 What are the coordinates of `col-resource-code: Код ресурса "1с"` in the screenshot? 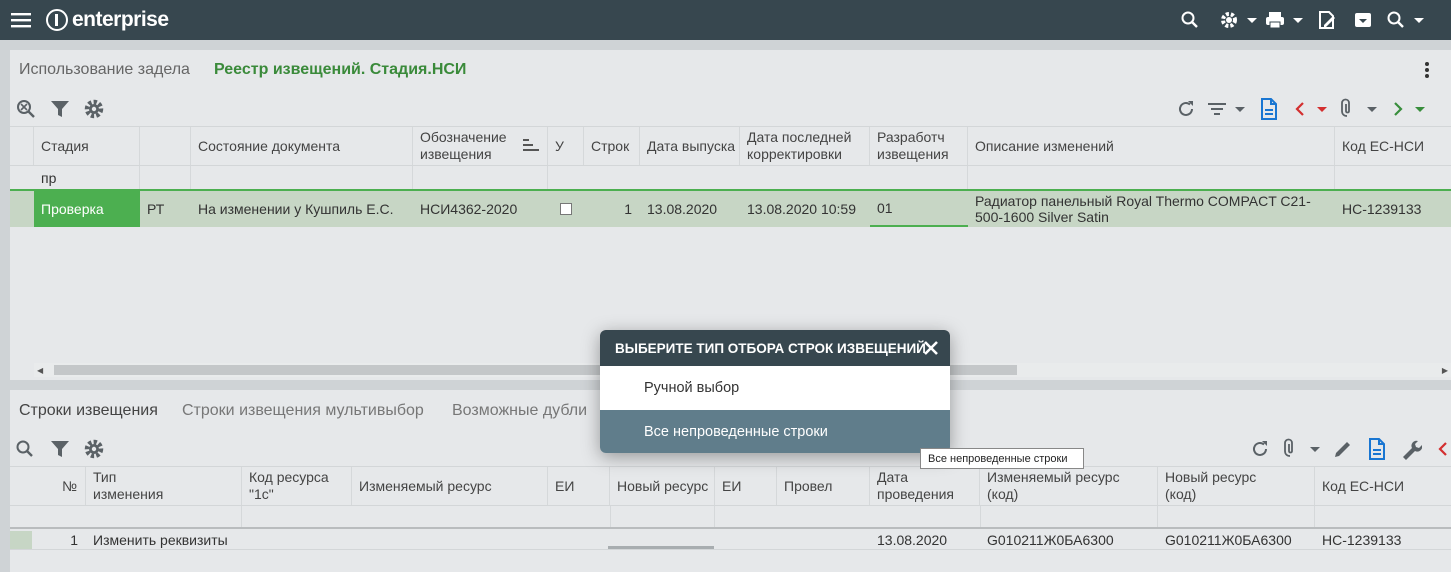 It's located at (297, 486).